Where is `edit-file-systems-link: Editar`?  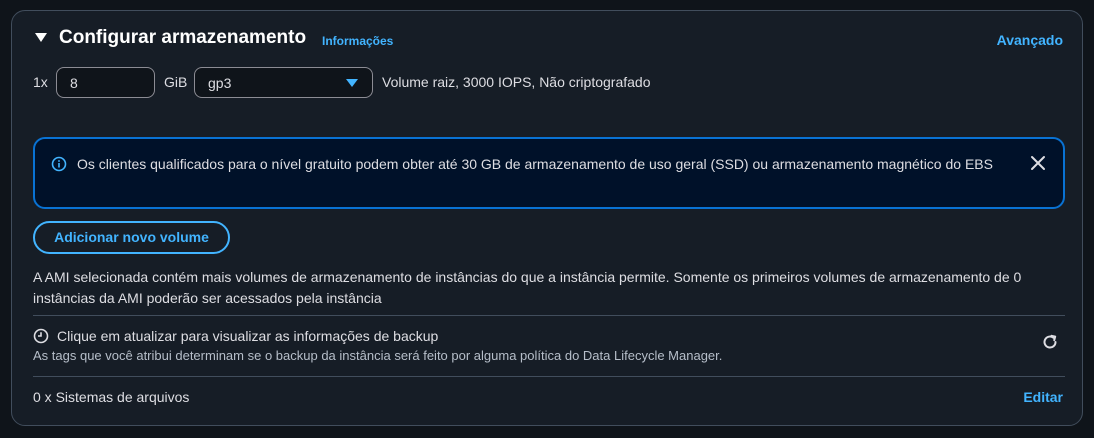 edit-file-systems-link: Editar is located at coordinates (1043, 397).